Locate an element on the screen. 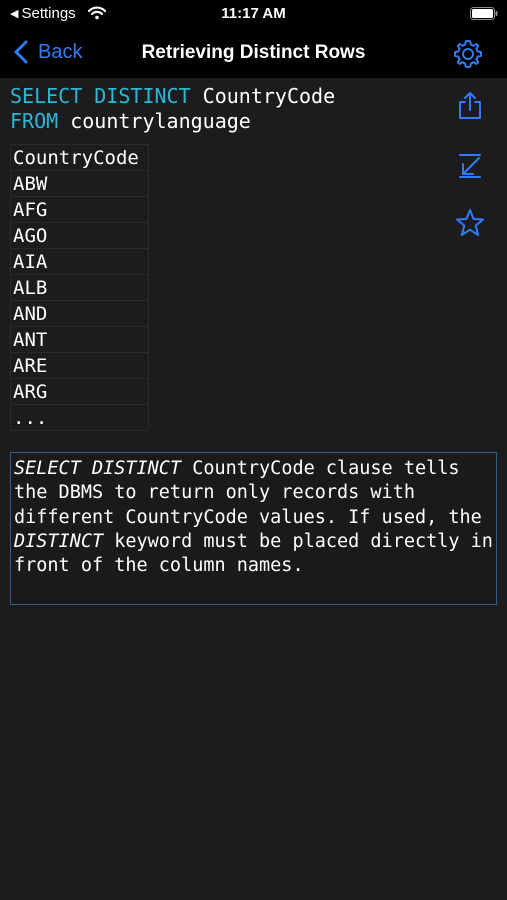 The image size is (507, 900). status-time: 11:17 AM is located at coordinates (253, 13).